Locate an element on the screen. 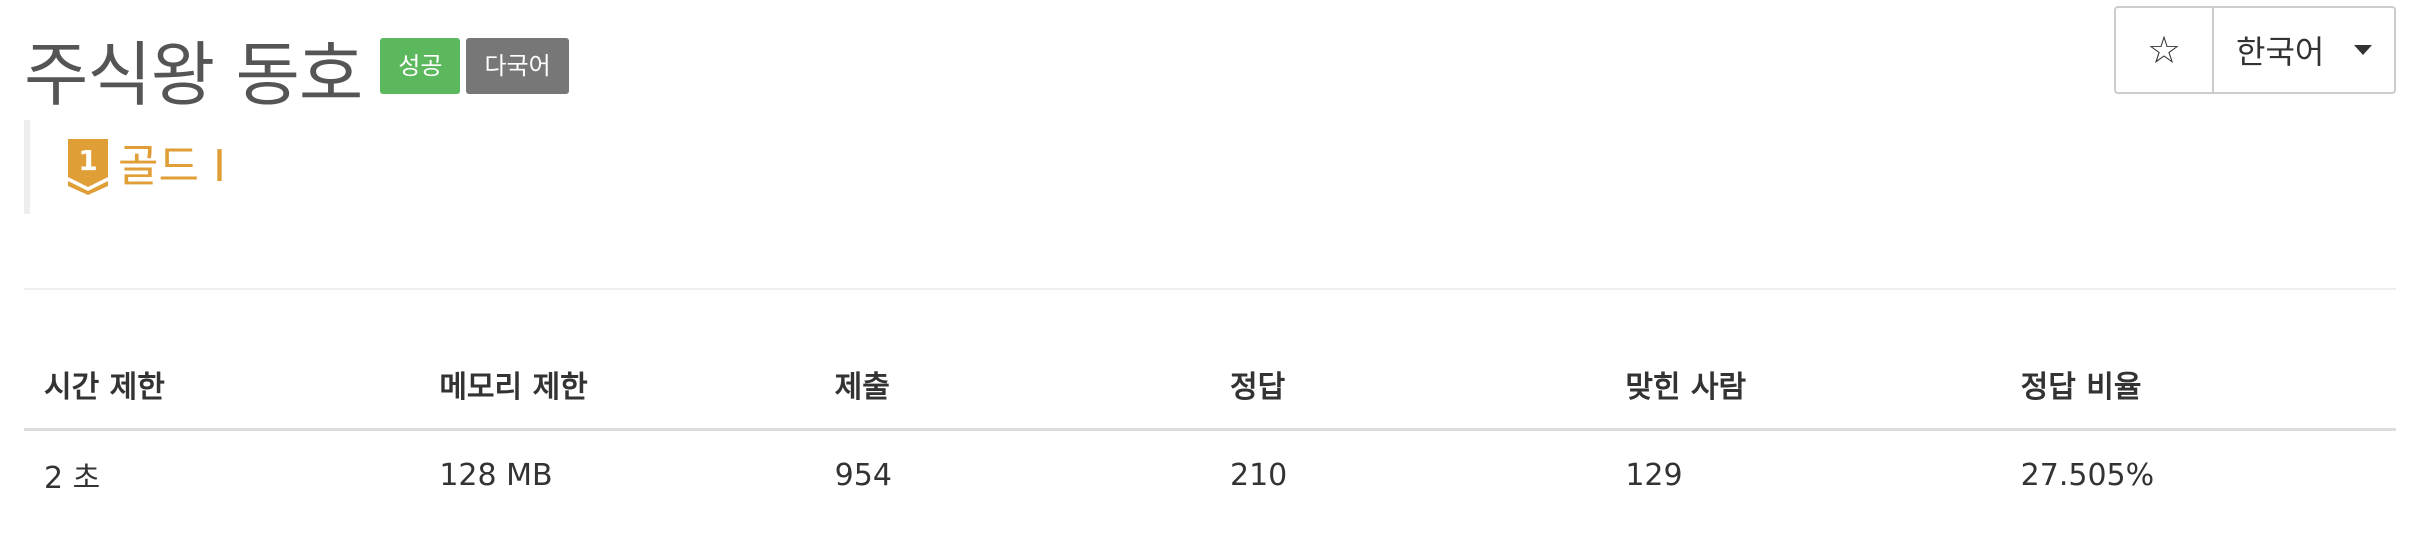  caret-down-icon is located at coordinates (2363, 50).